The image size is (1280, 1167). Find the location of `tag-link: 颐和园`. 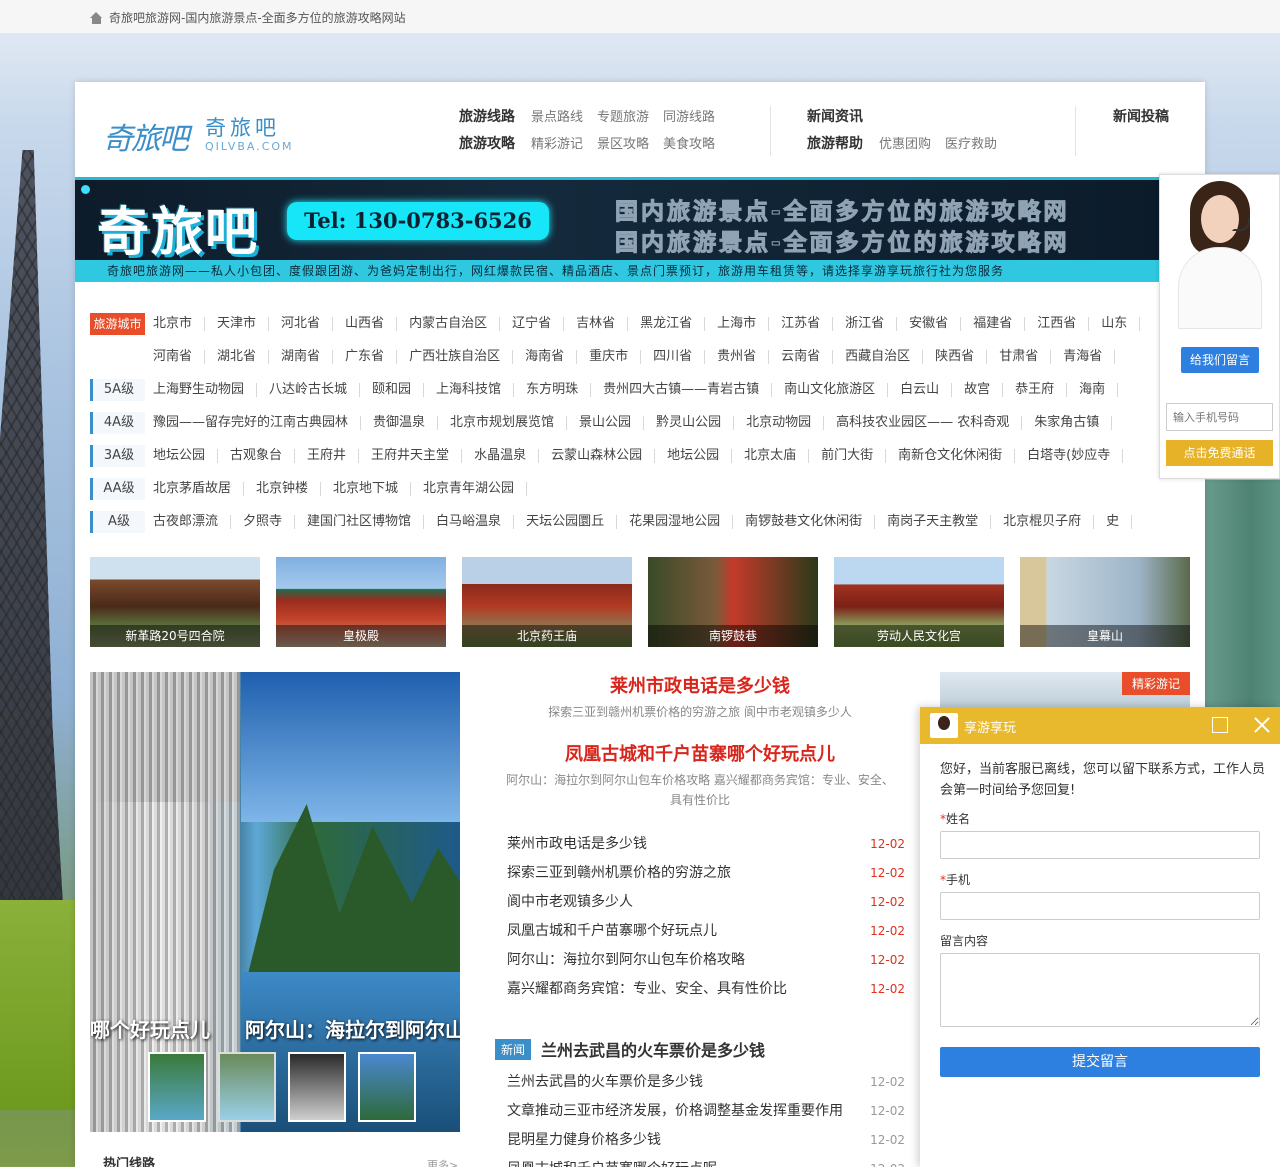

tag-link: 颐和园 is located at coordinates (392, 389).